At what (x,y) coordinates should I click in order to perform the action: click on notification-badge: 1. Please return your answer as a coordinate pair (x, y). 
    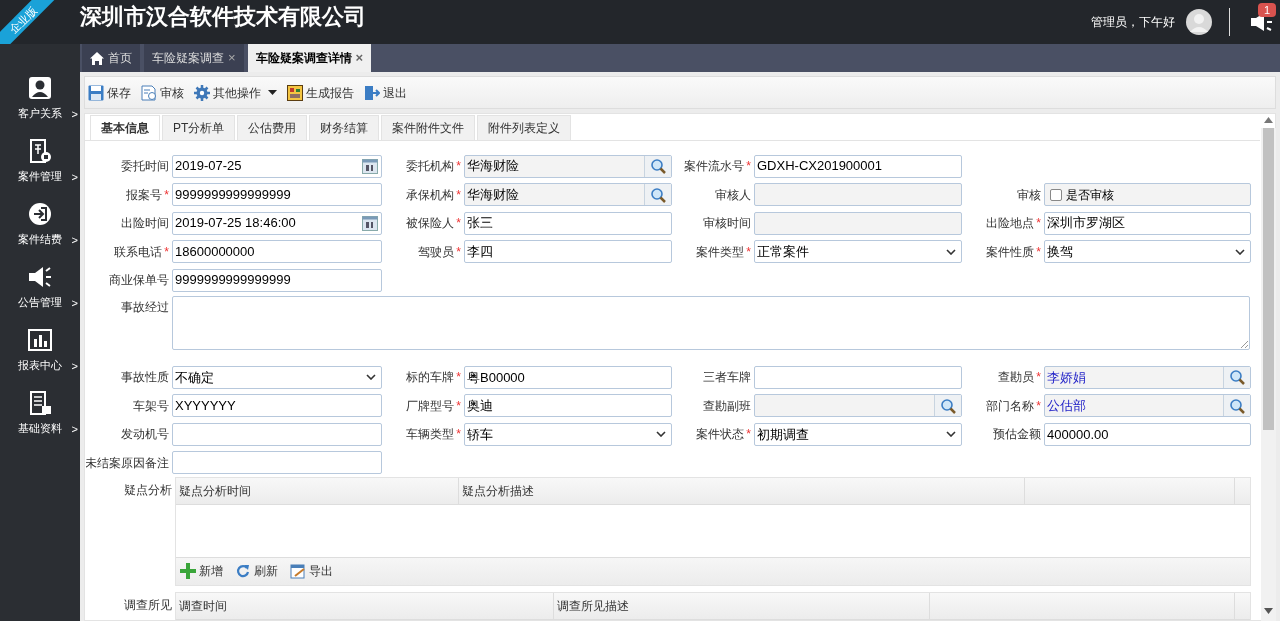
    Looking at the image, I should click on (1267, 10).